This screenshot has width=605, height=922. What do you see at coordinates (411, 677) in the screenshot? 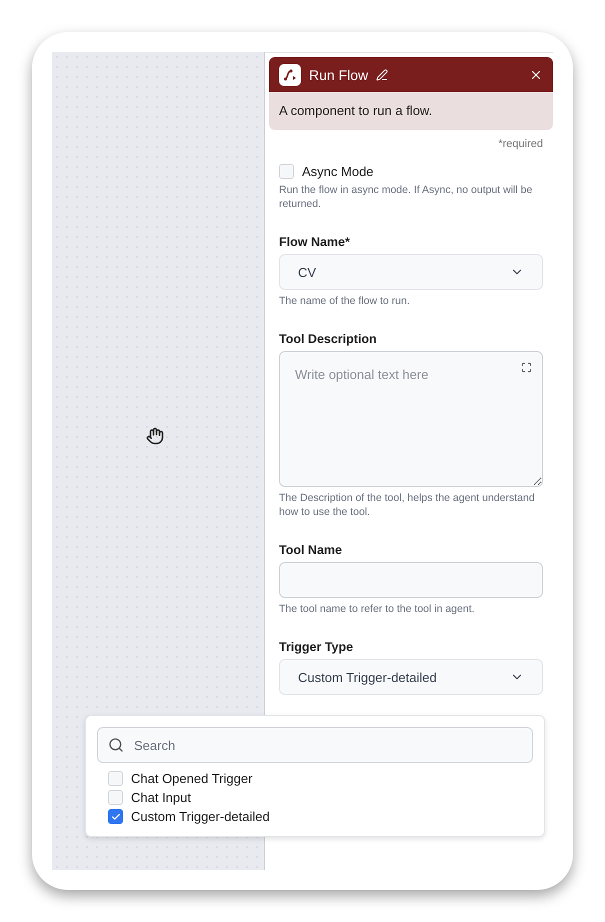
I see `select-field: Custom Trigger-detailed` at bounding box center [411, 677].